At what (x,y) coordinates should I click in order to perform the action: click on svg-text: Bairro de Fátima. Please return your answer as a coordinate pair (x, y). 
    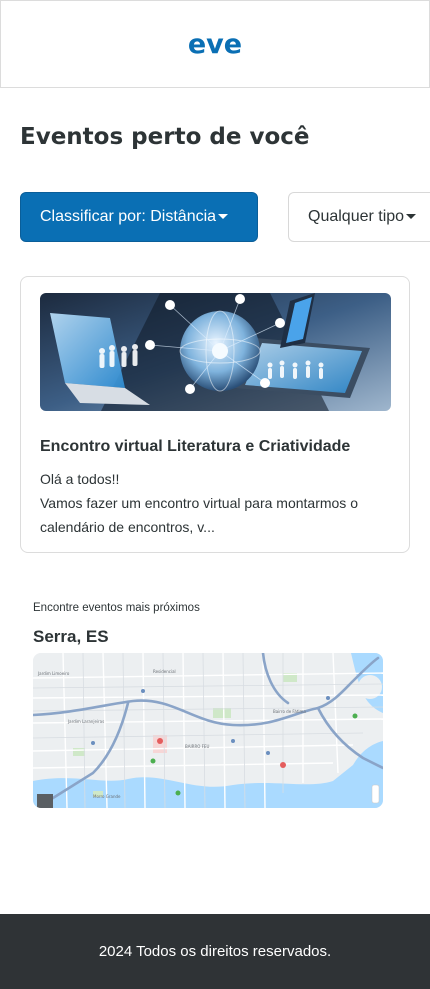
    Looking at the image, I should click on (289, 711).